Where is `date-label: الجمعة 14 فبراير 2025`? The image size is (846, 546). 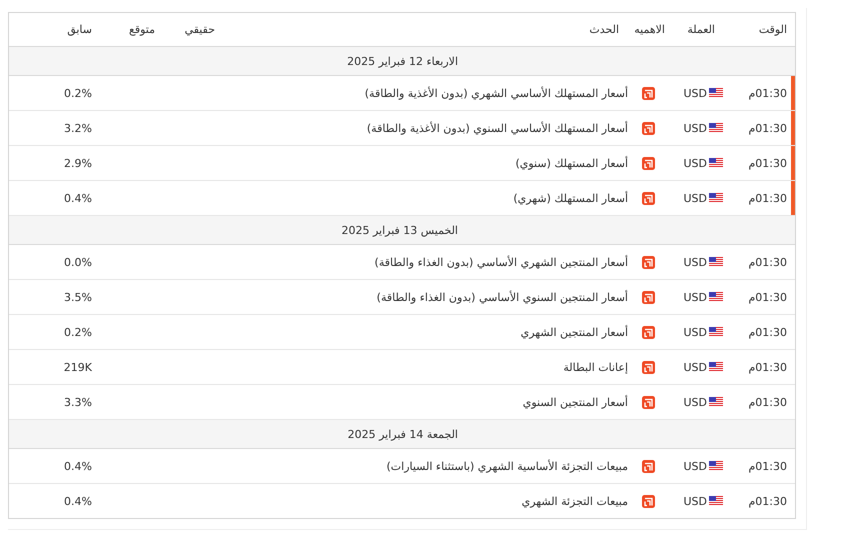
date-label: الجمعة 14 فبراير 2025 is located at coordinates (403, 434).